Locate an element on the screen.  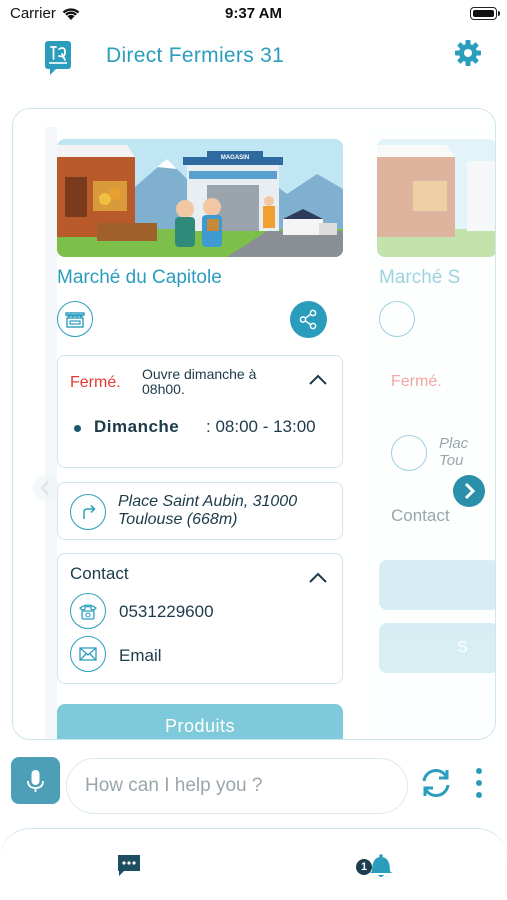
chevron-right-icon is located at coordinates (470, 491).